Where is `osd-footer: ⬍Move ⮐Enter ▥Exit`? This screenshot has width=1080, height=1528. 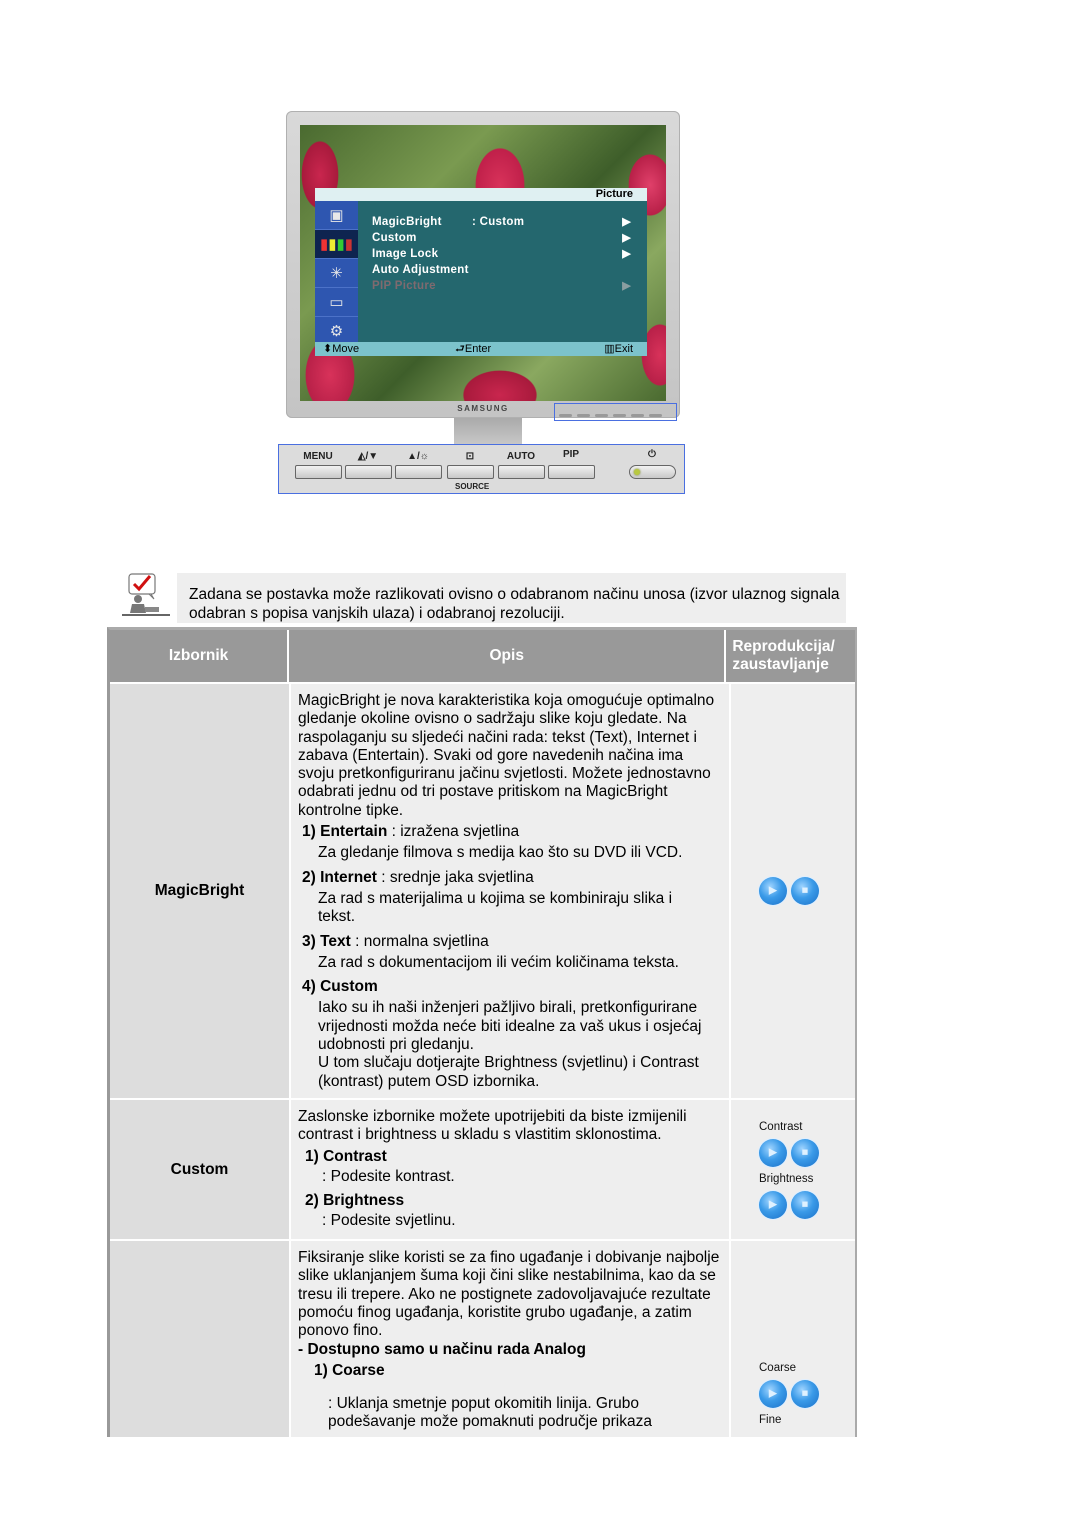
osd-footer: ⬍Move ⮐Enter ▥Exit is located at coordinates (481, 349).